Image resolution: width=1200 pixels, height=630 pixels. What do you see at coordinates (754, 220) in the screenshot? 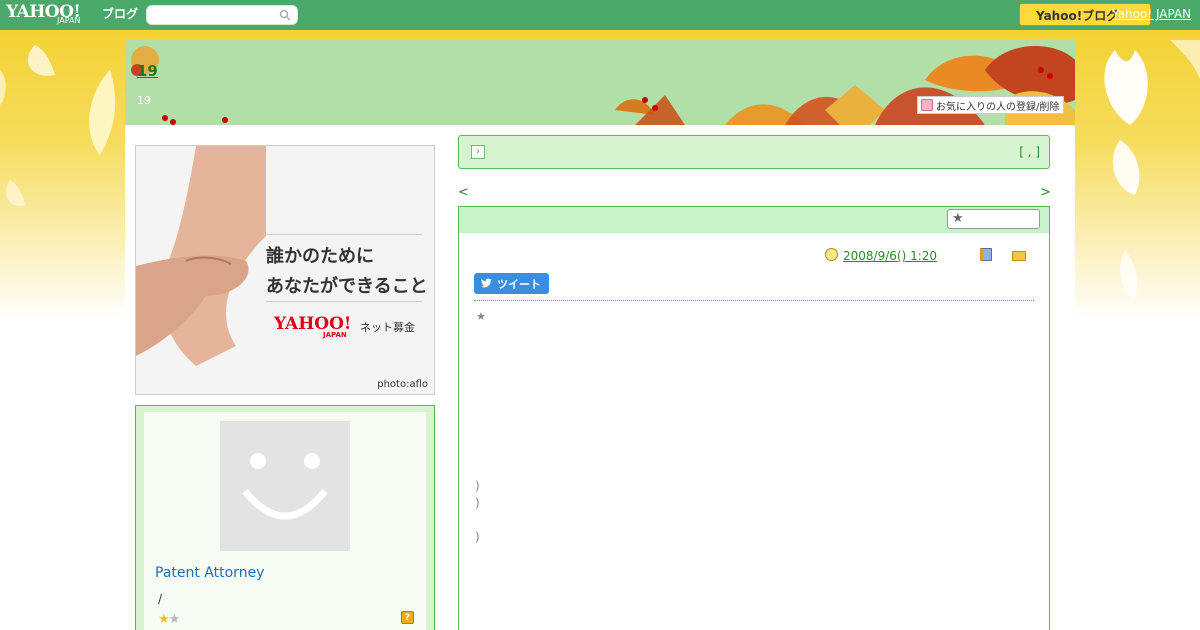
I see `article-title-bar: ★` at bounding box center [754, 220].